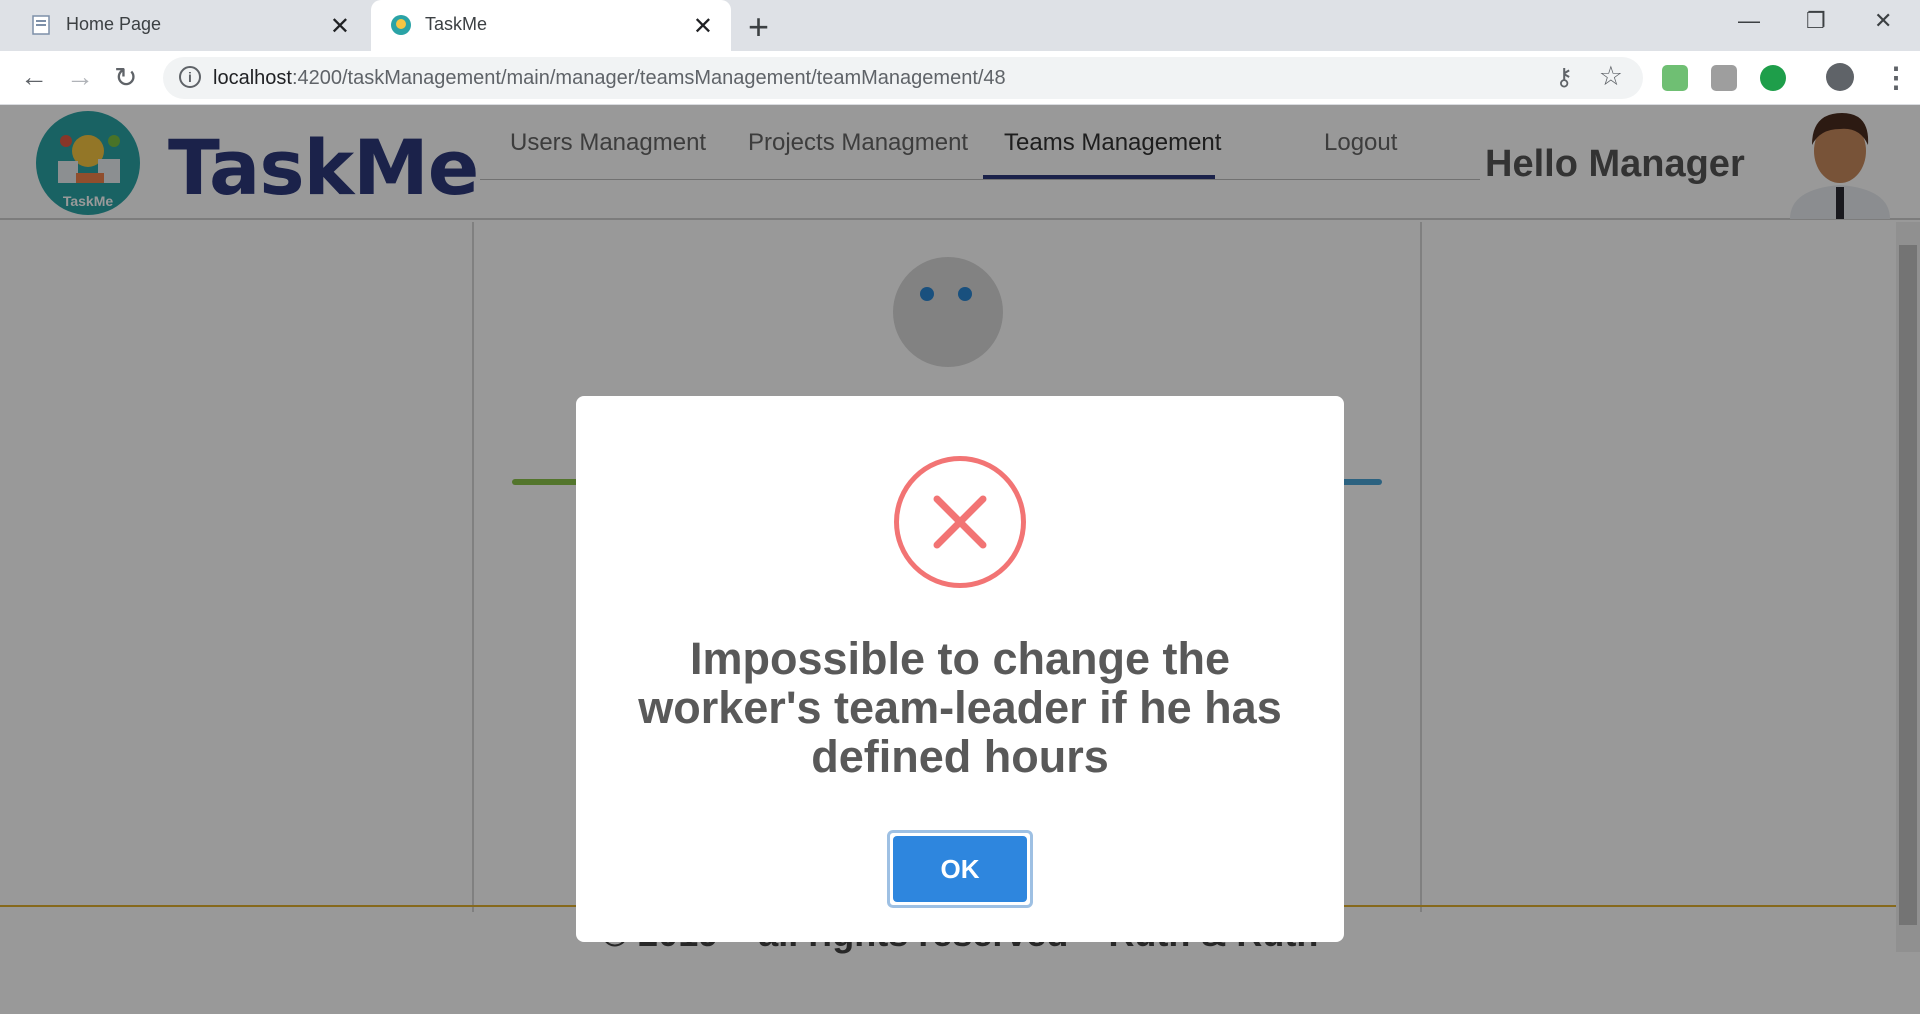 This screenshot has height=1014, width=1920. I want to click on profile-avatar-icon, so click(1840, 77).